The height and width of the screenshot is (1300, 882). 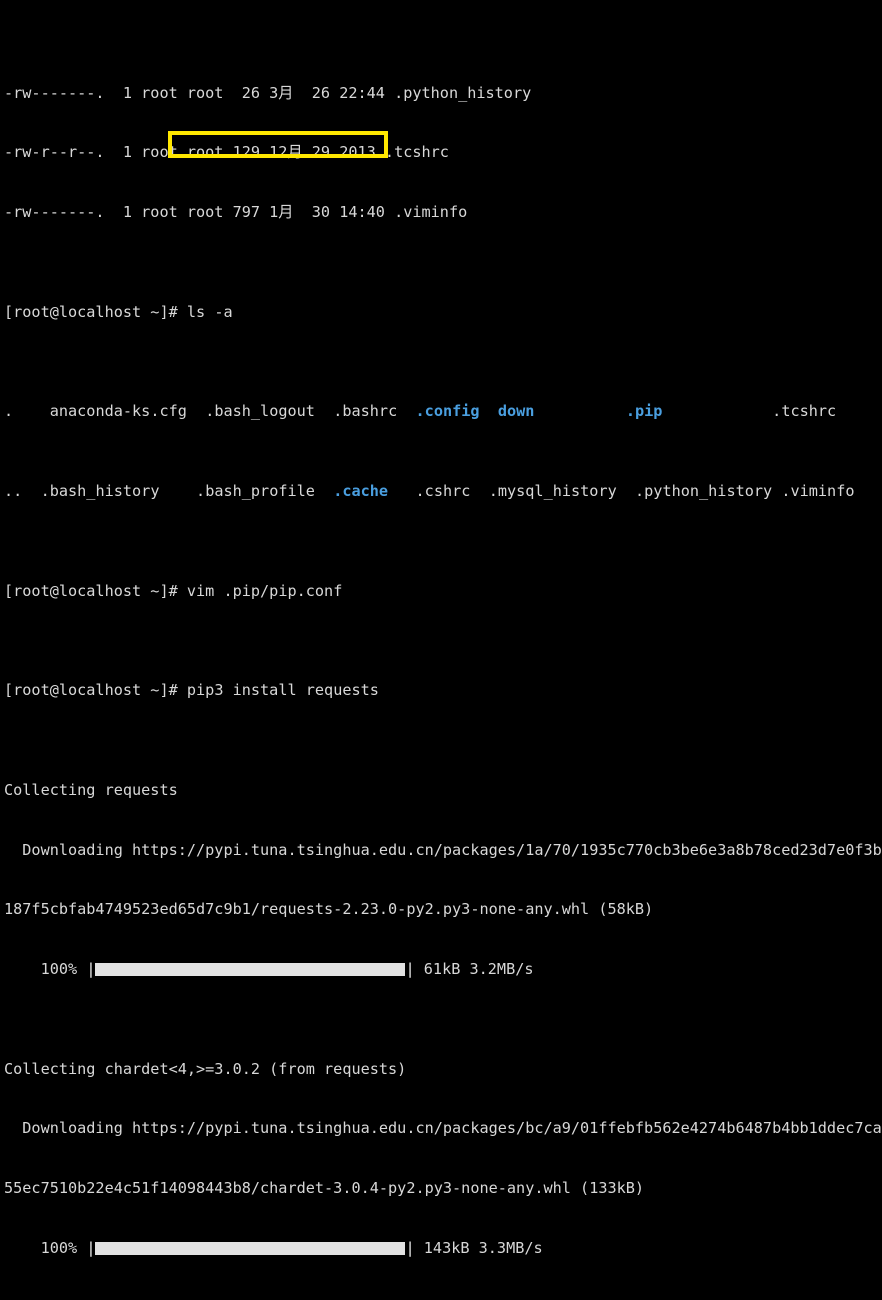 What do you see at coordinates (443, 592) in the screenshot?
I see `command-line-vim: [root@localhost ~]# vim .pip/pip.conf` at bounding box center [443, 592].